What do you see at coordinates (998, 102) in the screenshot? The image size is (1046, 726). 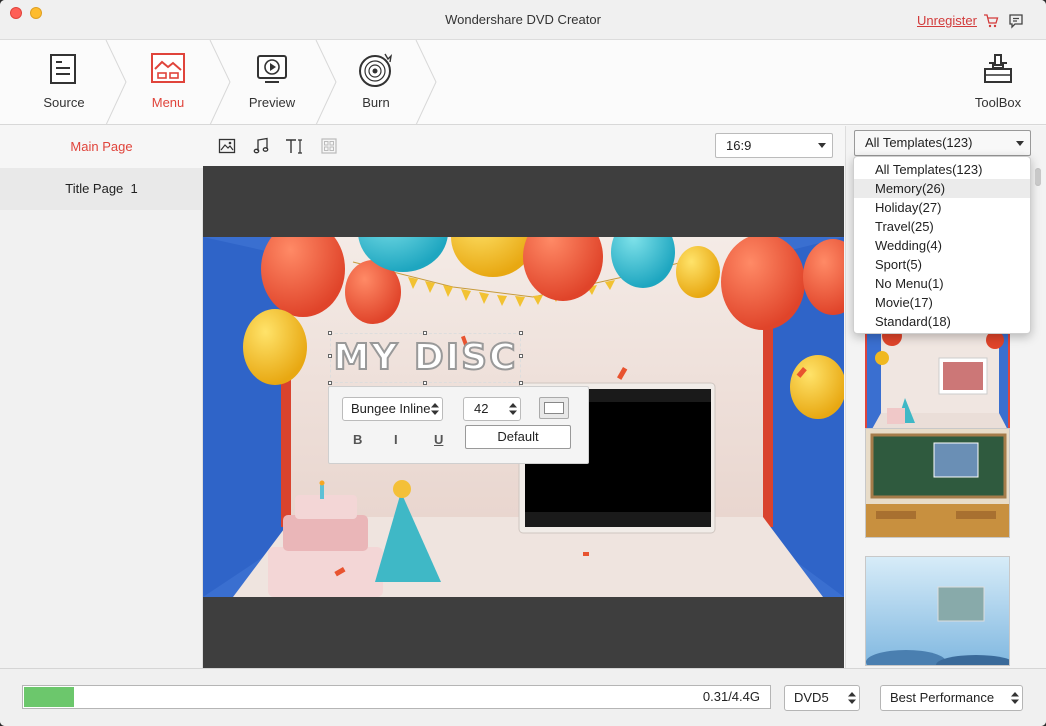 I see `toolbox-label: ToolBox` at bounding box center [998, 102].